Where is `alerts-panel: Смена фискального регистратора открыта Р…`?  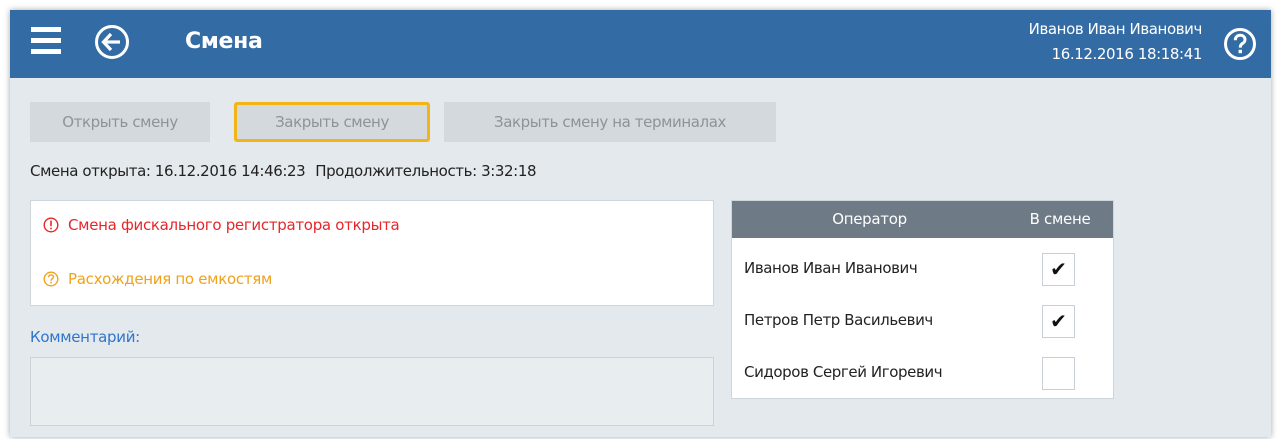 alerts-panel: Смена фискального регистратора открыта Р… is located at coordinates (372, 253).